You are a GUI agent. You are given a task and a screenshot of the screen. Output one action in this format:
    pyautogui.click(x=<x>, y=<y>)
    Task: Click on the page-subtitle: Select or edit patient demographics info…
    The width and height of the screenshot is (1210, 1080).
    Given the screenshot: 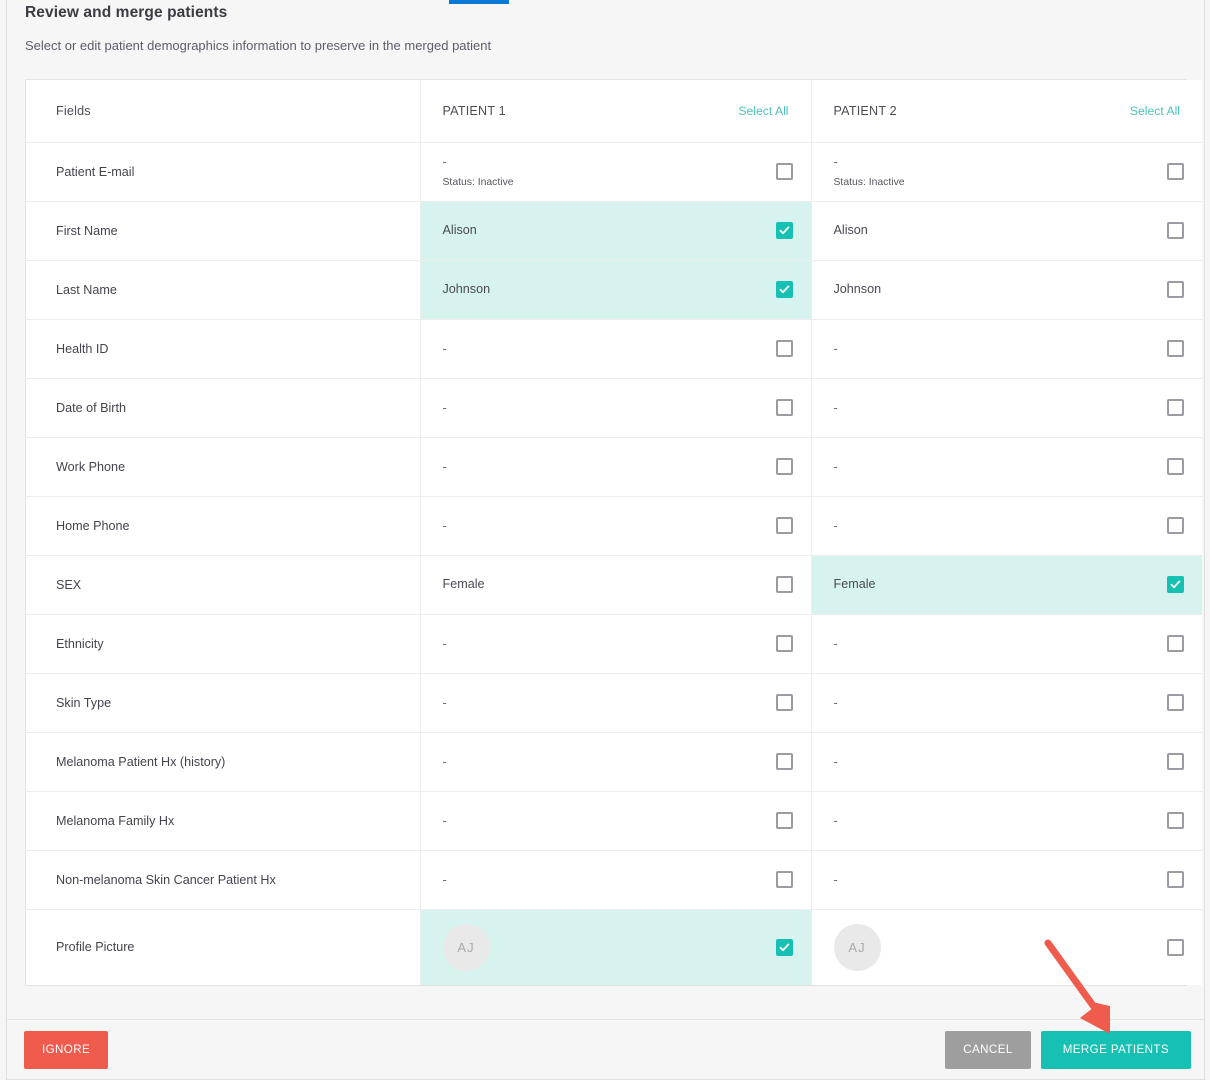 What is the action you would take?
    pyautogui.click(x=258, y=45)
    